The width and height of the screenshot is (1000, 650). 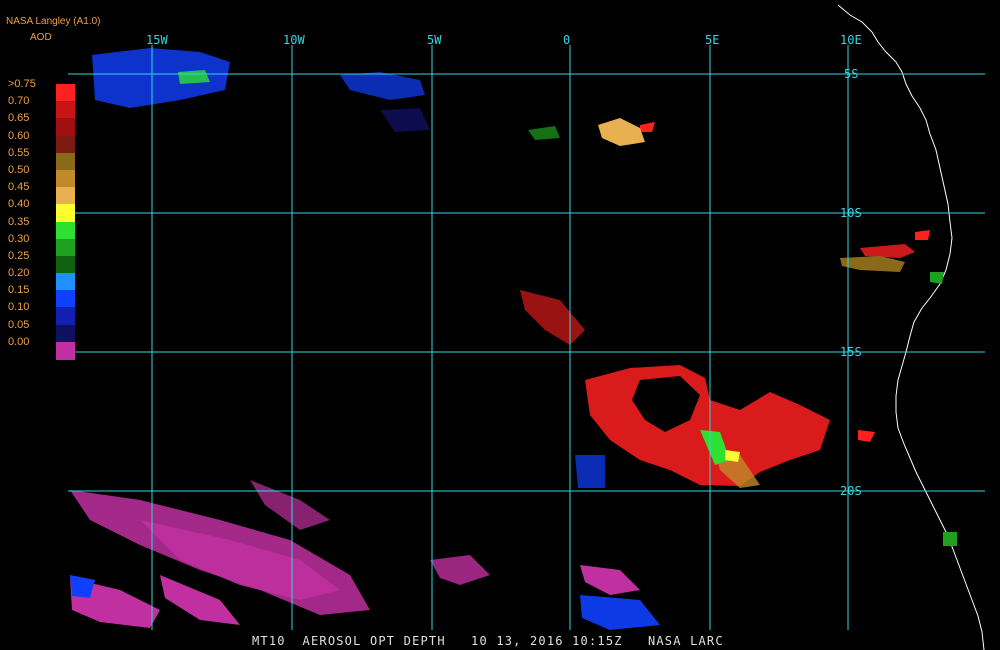 What do you see at coordinates (157, 40) in the screenshot?
I see `lon-label-15w: 15W` at bounding box center [157, 40].